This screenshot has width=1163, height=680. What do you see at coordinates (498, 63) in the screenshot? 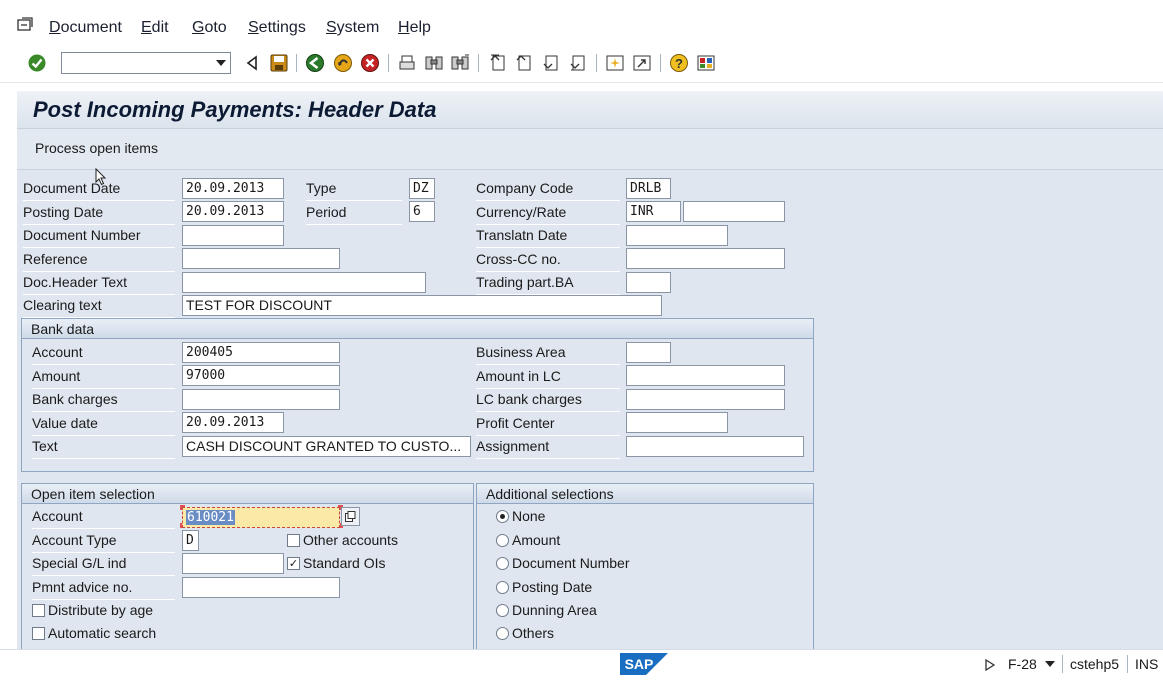
I see `first-page-icon` at bounding box center [498, 63].